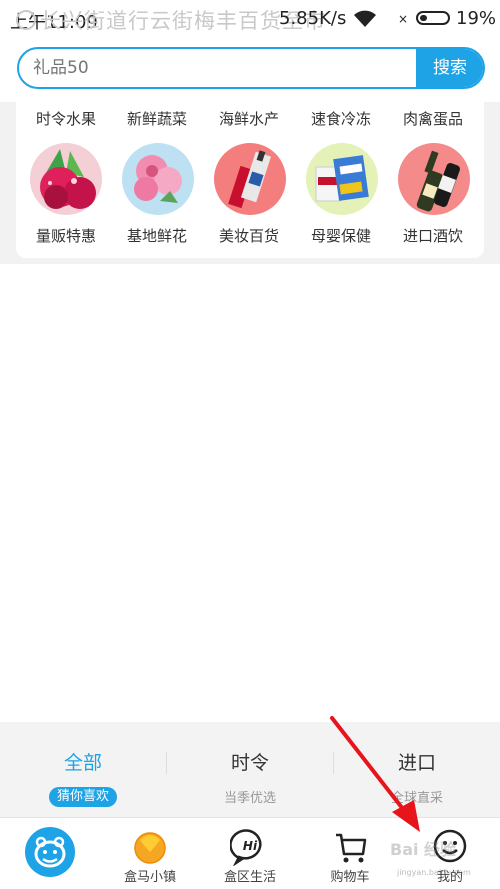  Describe the element at coordinates (433, 235) in the screenshot. I see `category-imported-drinks: 进口酒饮` at that location.